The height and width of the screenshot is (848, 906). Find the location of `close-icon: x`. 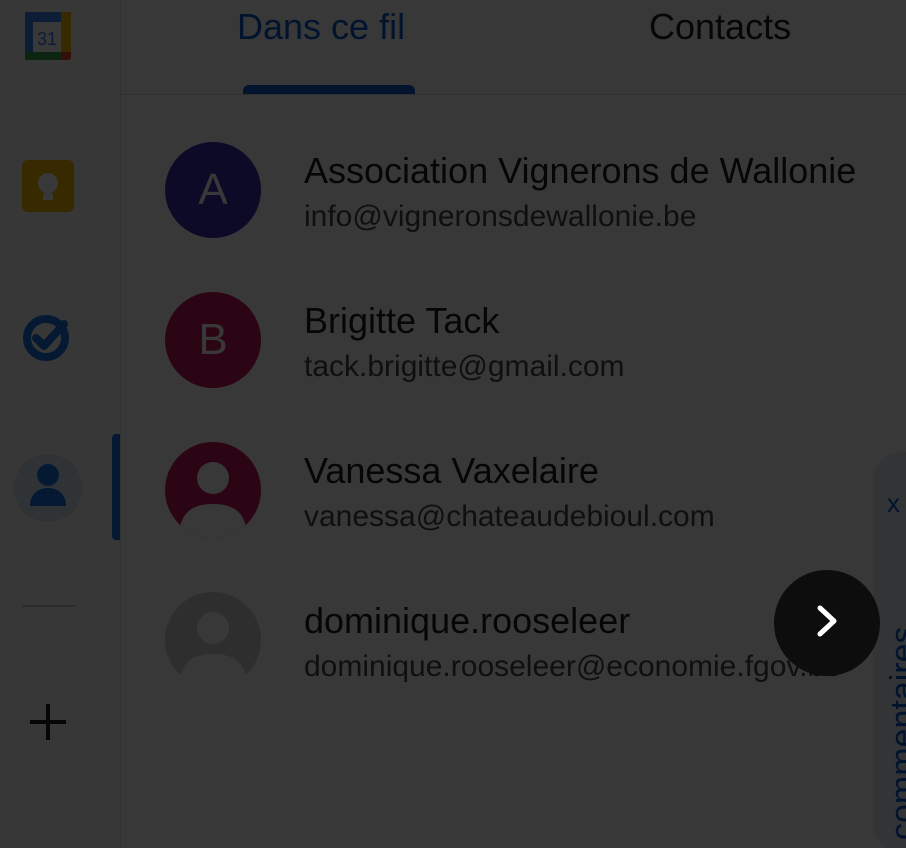

close-icon: x is located at coordinates (893, 503).